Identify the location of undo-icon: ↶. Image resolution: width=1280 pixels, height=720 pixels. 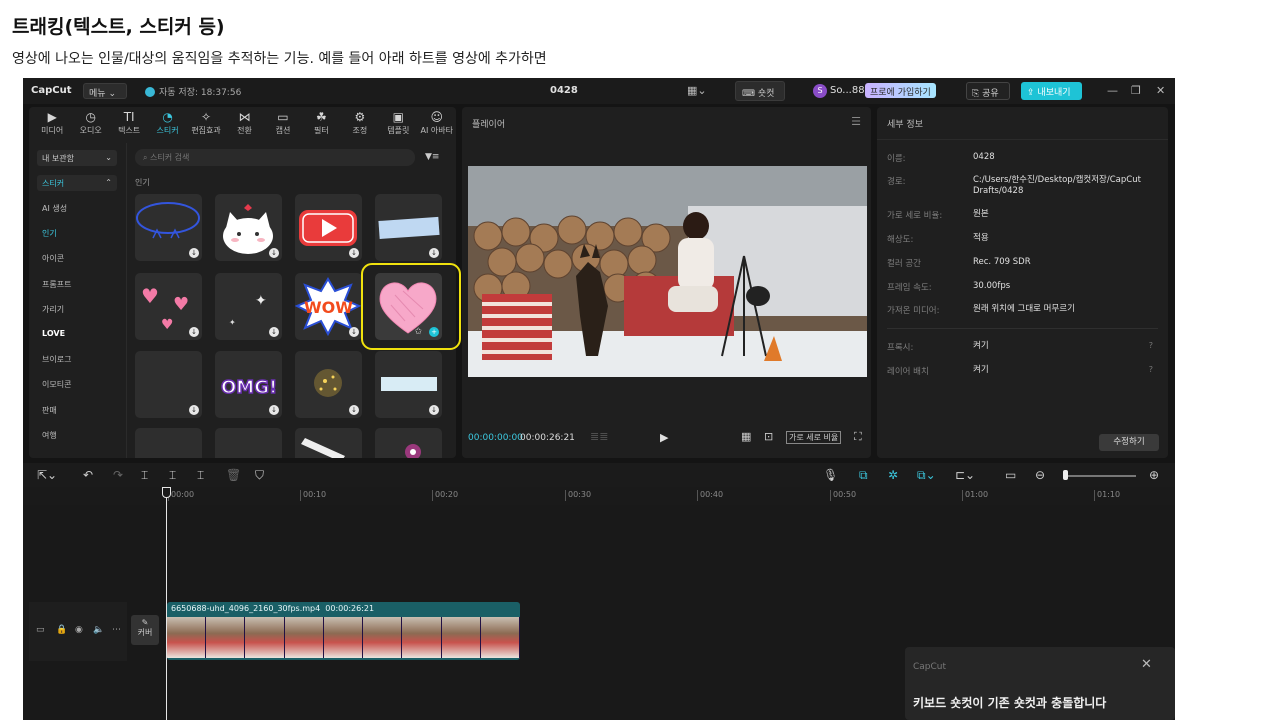
(88, 475).